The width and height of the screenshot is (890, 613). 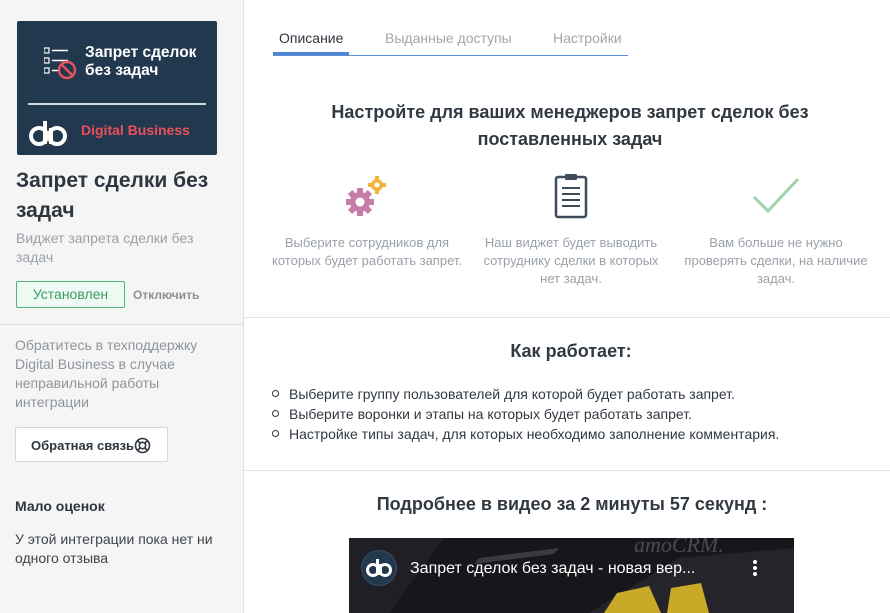 I want to click on disable-link: Отключить, so click(x=166, y=295).